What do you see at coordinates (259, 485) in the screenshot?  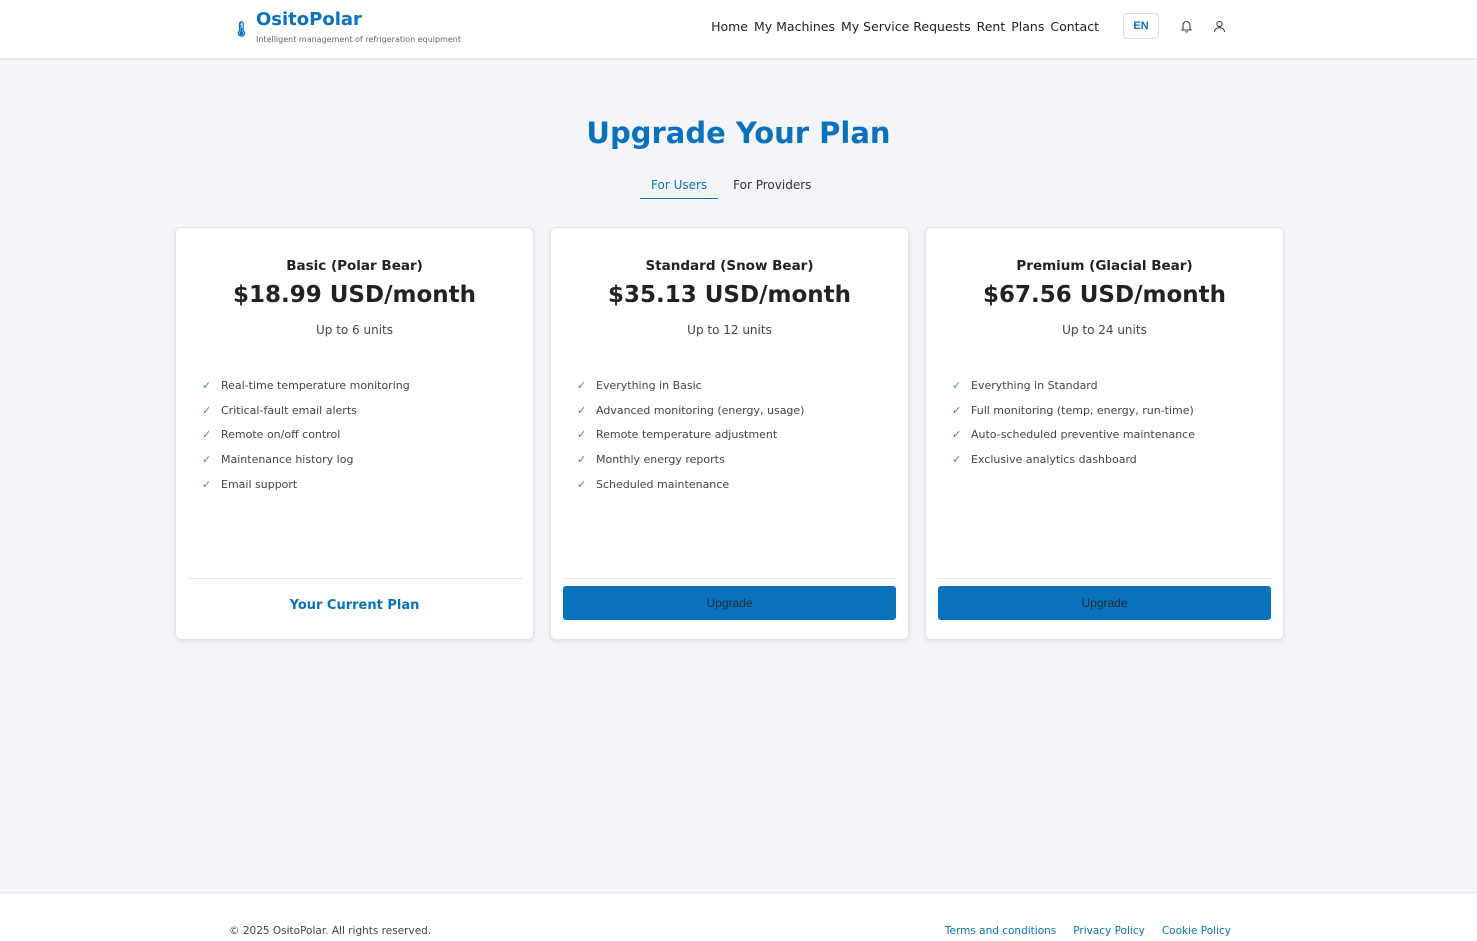 I see `feature-text: Email support` at bounding box center [259, 485].